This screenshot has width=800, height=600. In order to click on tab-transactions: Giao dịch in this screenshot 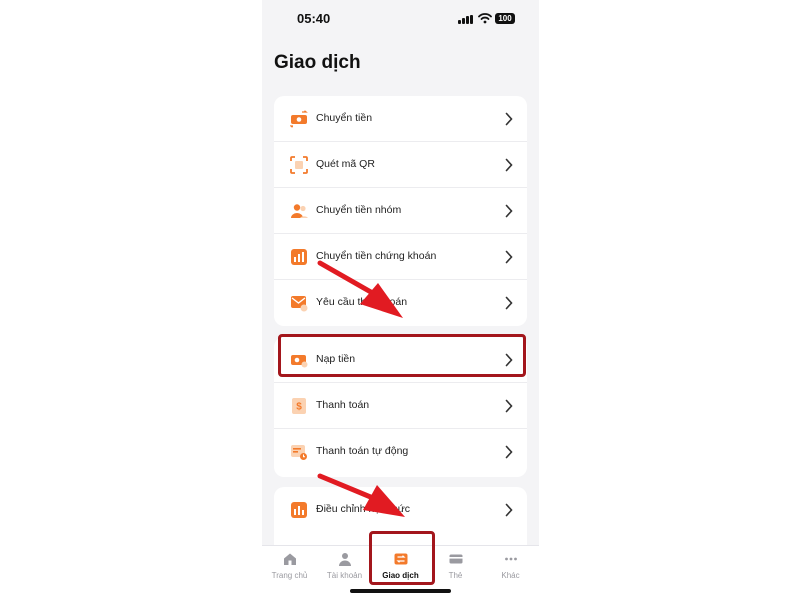, I will do `click(400, 572)`.